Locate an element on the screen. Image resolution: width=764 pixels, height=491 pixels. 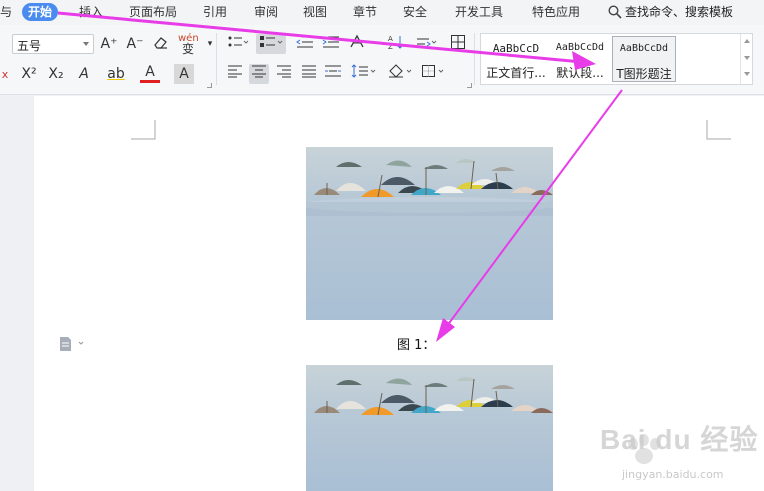
font-color-button: A is located at coordinates (150, 73).